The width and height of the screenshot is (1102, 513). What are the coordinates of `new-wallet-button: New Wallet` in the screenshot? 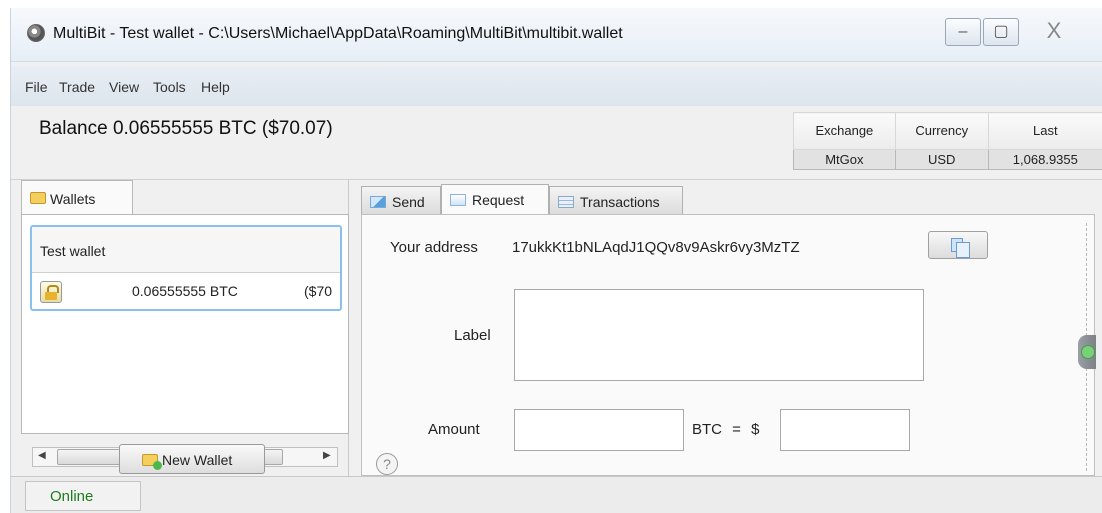 It's located at (192, 459).